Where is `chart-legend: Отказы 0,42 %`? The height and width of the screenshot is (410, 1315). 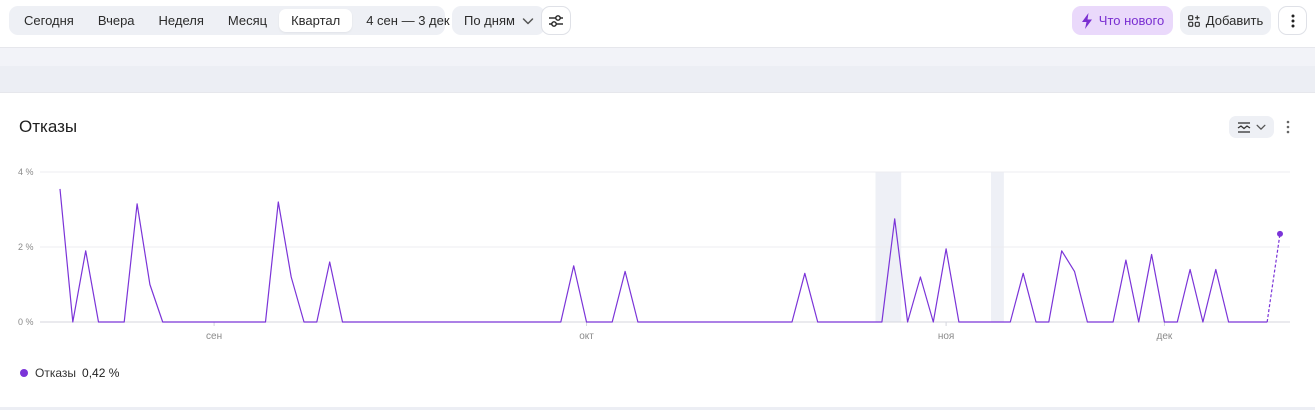
chart-legend: Отказы 0,42 % is located at coordinates (69, 373).